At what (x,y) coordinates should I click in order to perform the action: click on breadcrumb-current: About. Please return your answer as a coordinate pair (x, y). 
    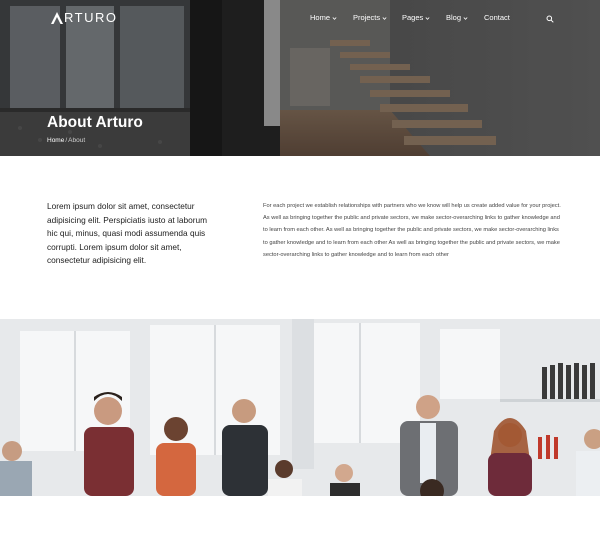
    Looking at the image, I should click on (77, 140).